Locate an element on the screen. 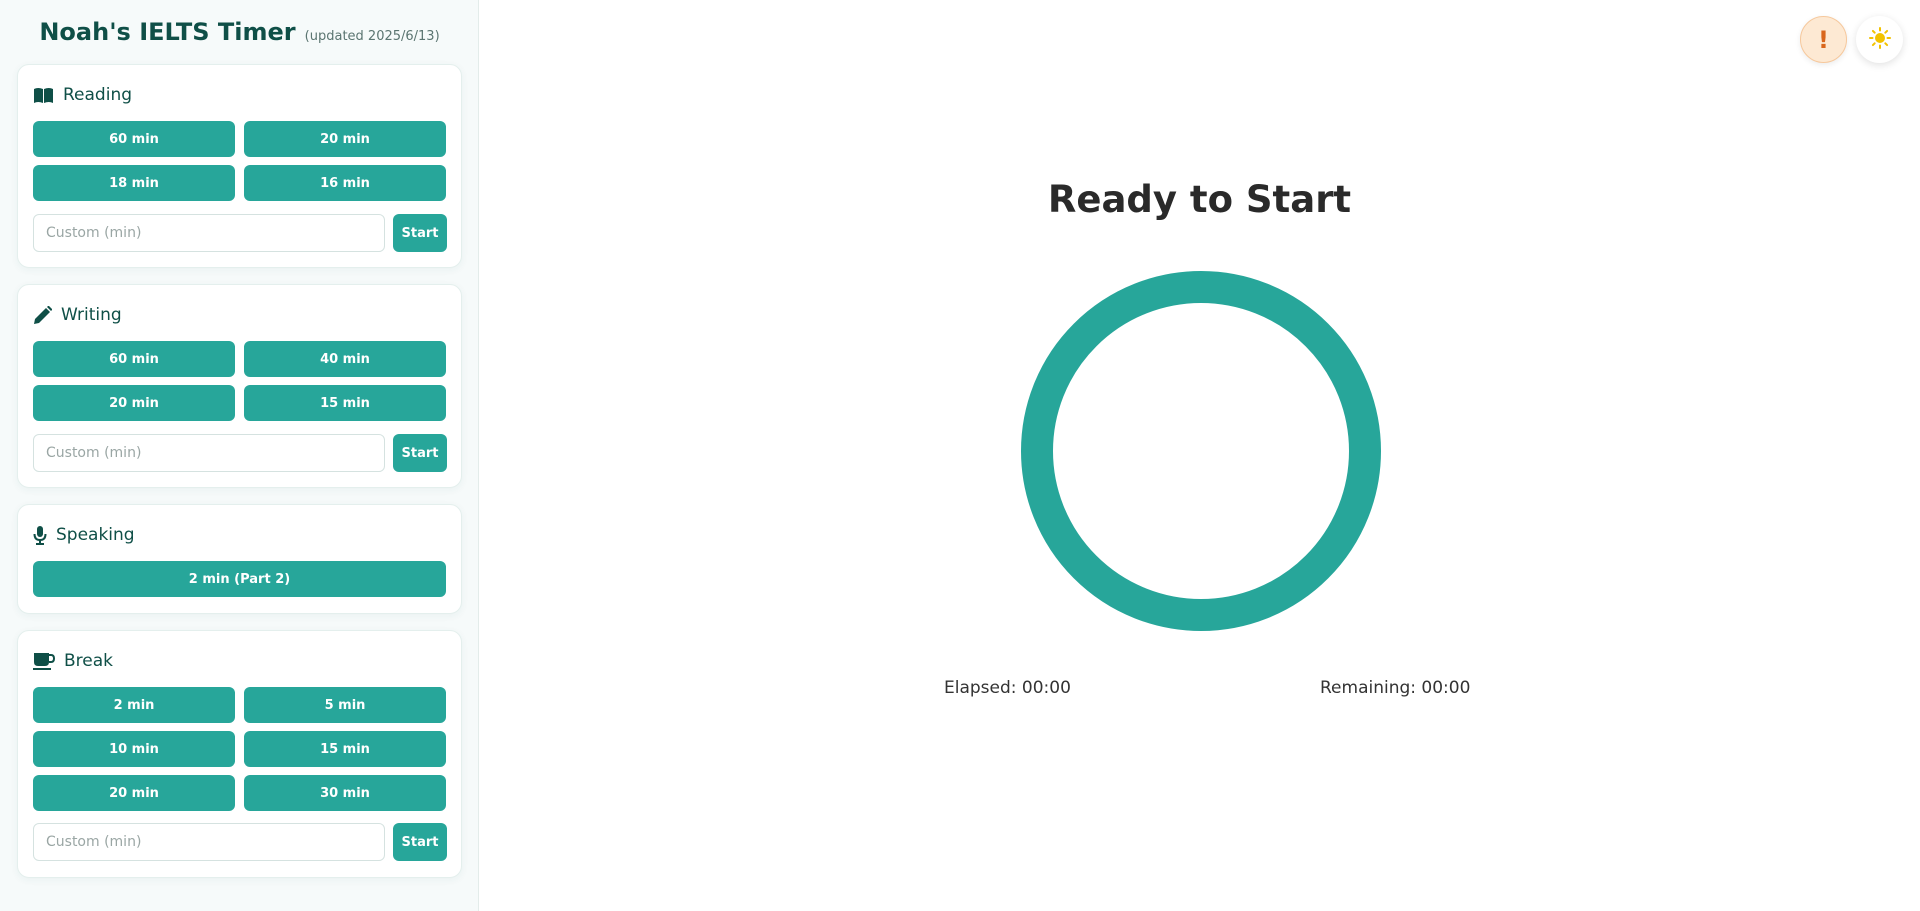  reading-60-min-button: 60 min is located at coordinates (134, 139).